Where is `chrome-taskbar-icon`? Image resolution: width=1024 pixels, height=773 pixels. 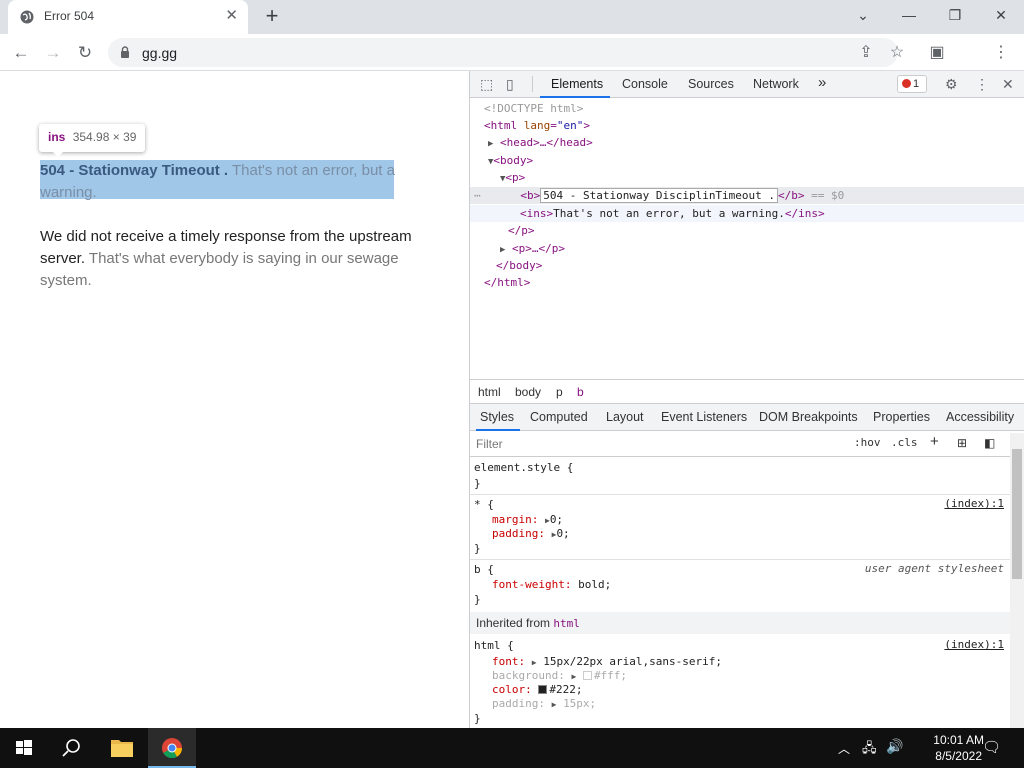 chrome-taskbar-icon is located at coordinates (172, 748).